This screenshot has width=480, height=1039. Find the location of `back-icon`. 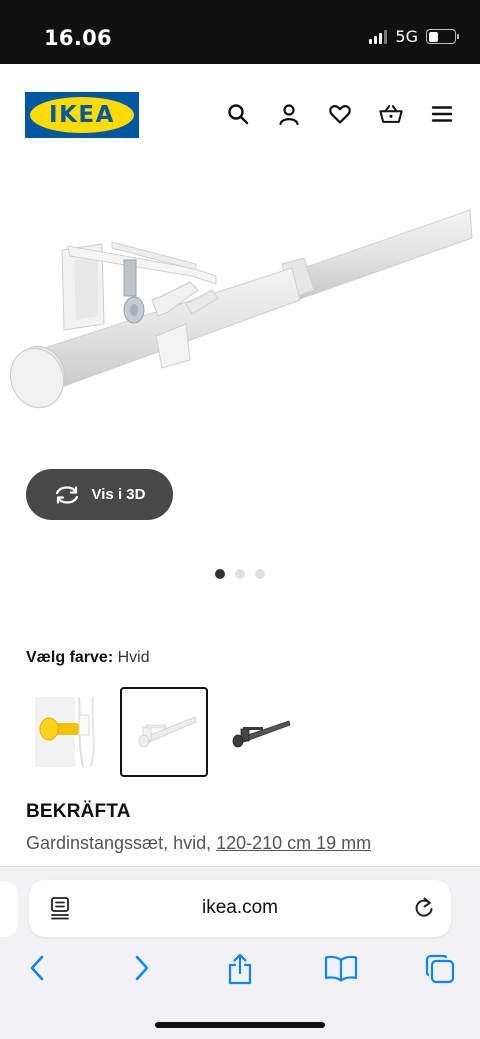

back-icon is located at coordinates (38, 968).